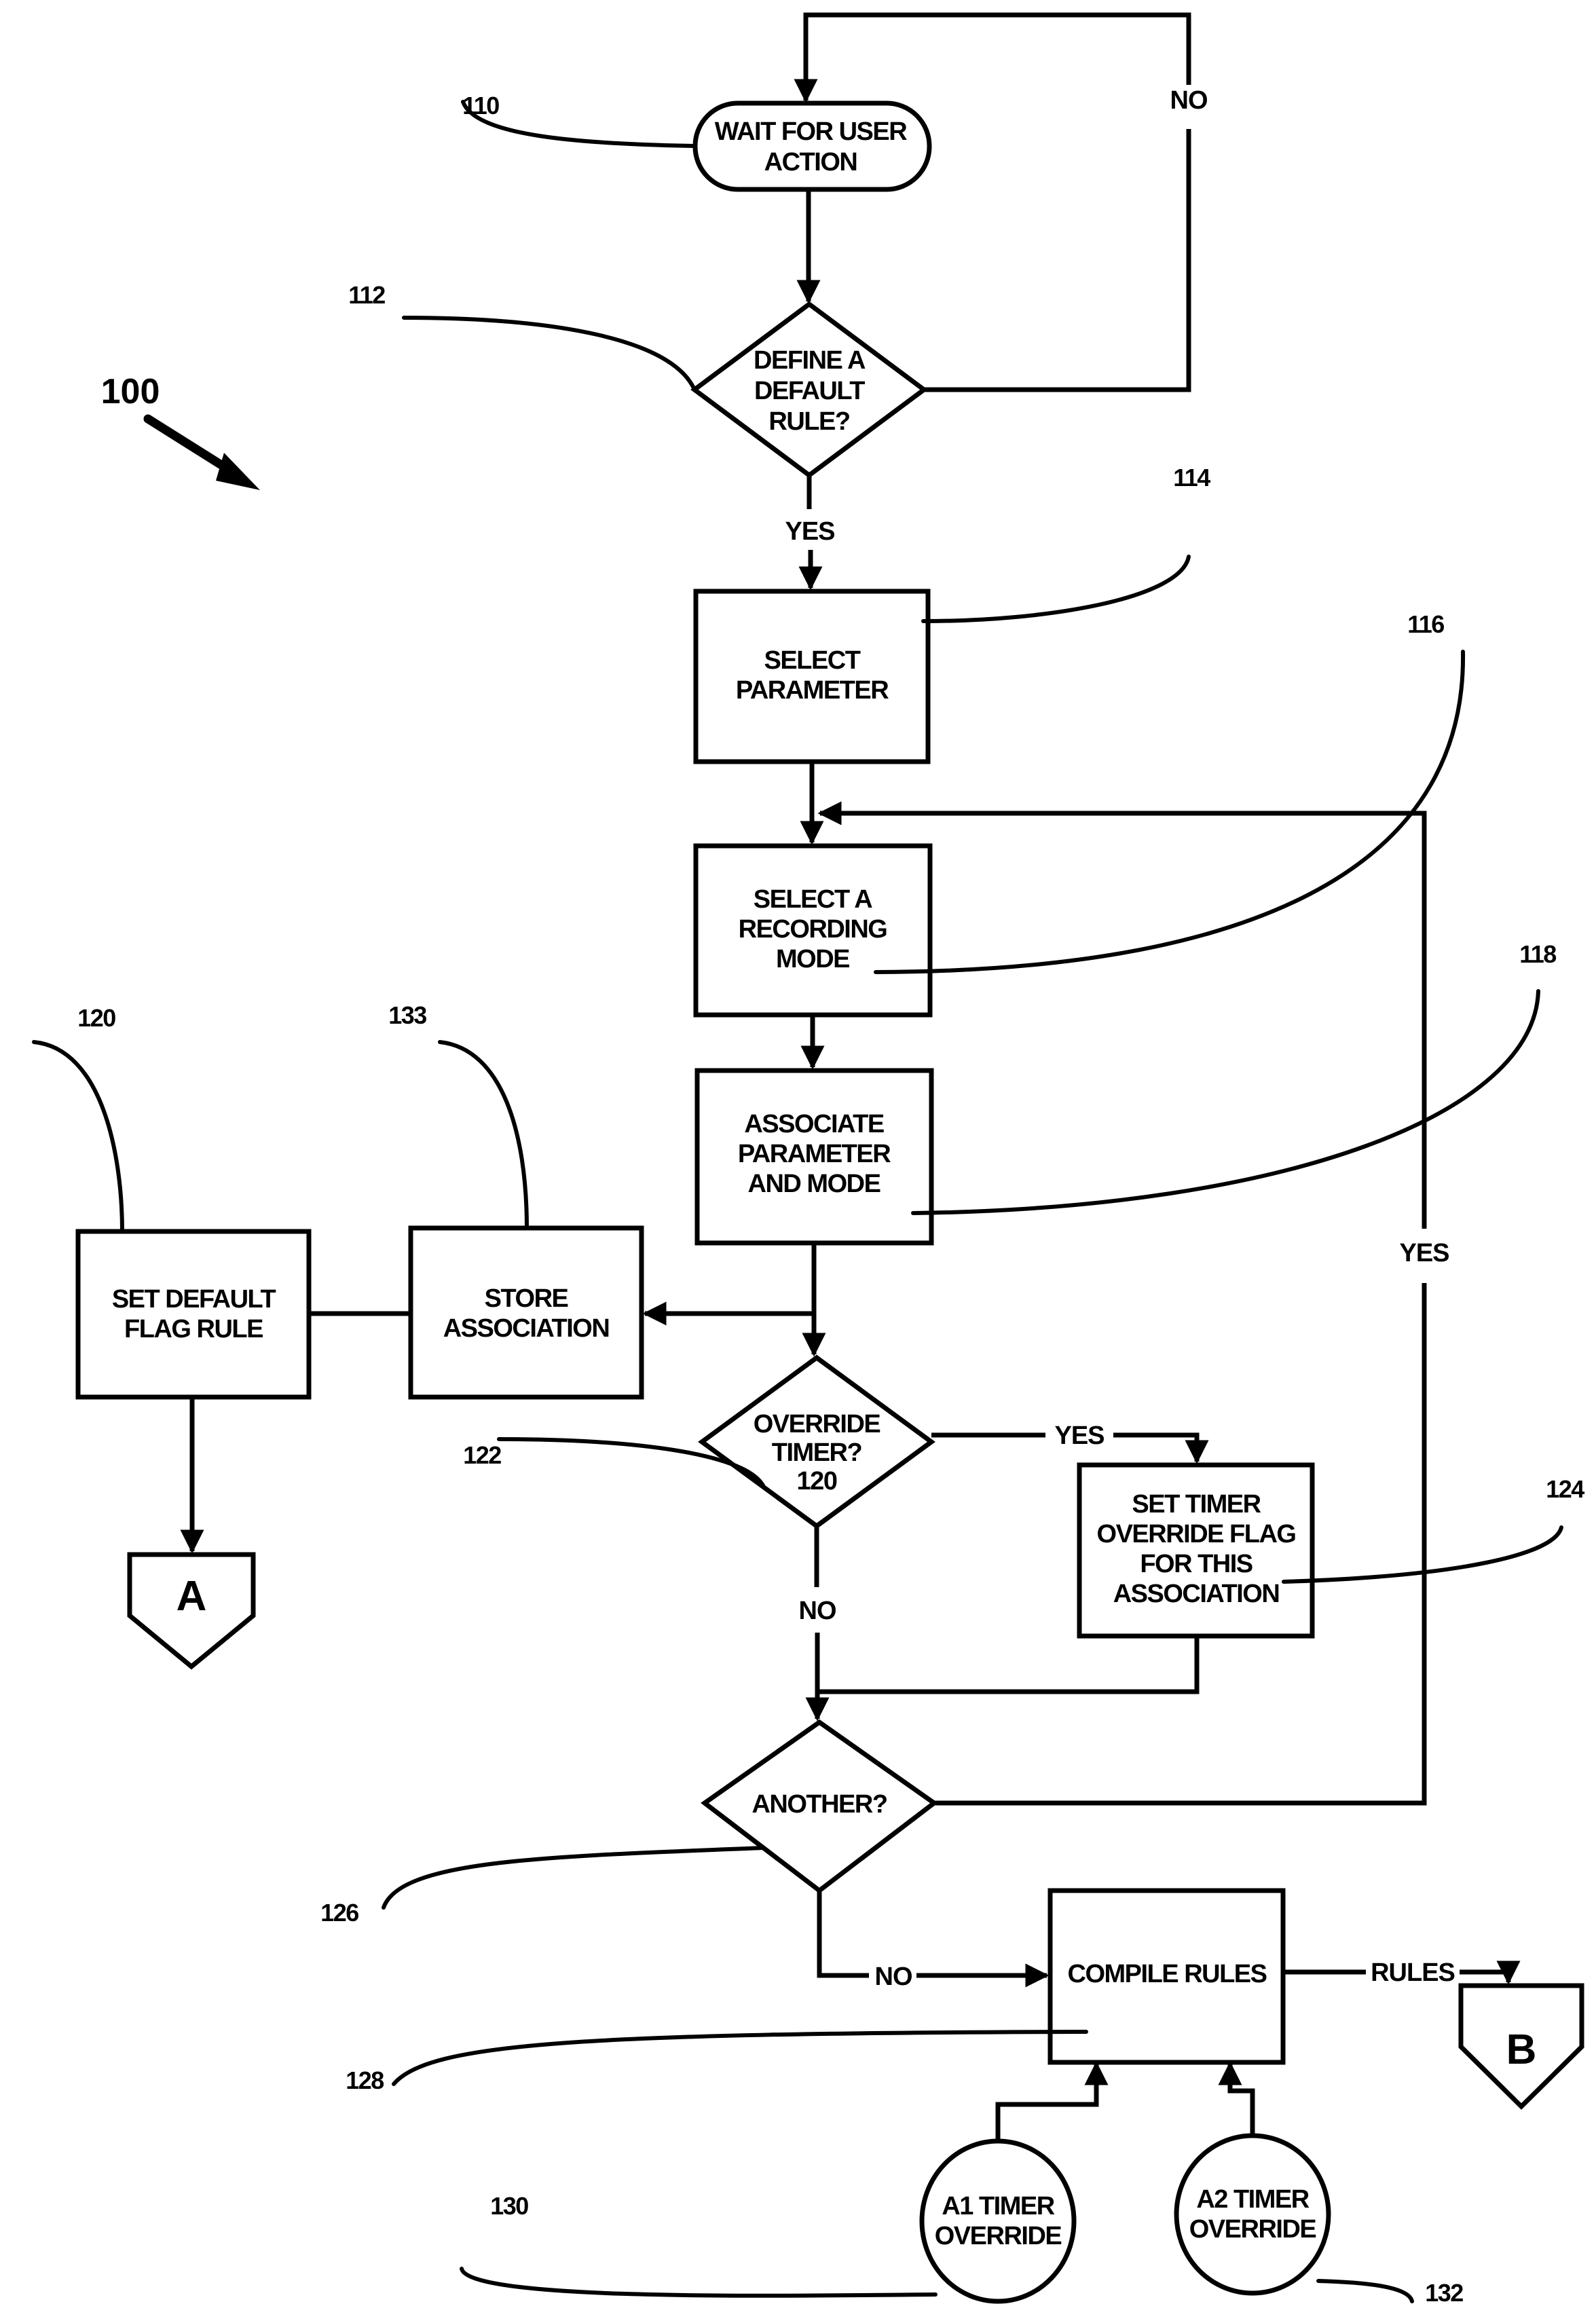  I want to click on node-store-association: STORE ASSOCIATION, so click(526, 1312).